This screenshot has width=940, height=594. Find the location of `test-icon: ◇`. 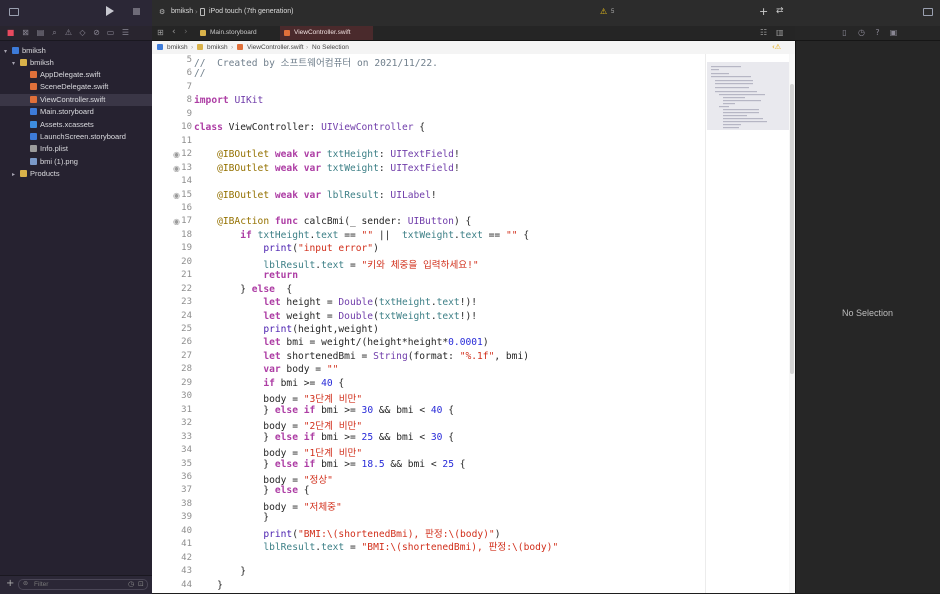

test-icon: ◇ is located at coordinates (82, 32).